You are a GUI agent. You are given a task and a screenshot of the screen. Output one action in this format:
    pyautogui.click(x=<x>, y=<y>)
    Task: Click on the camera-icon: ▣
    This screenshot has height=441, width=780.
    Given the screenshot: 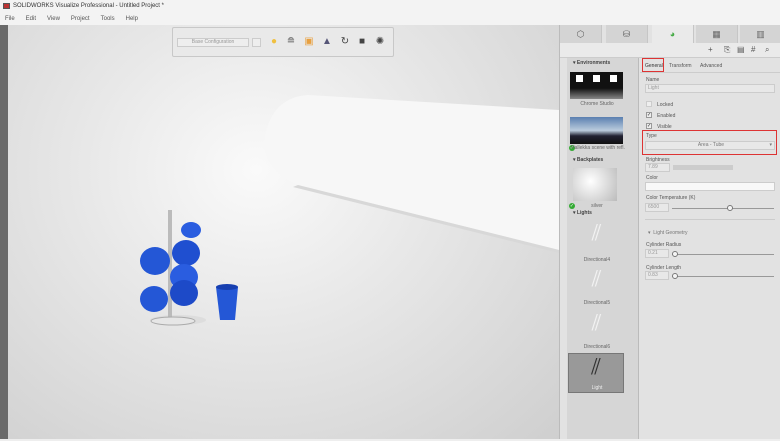 What is the action you would take?
    pyautogui.click(x=309, y=42)
    